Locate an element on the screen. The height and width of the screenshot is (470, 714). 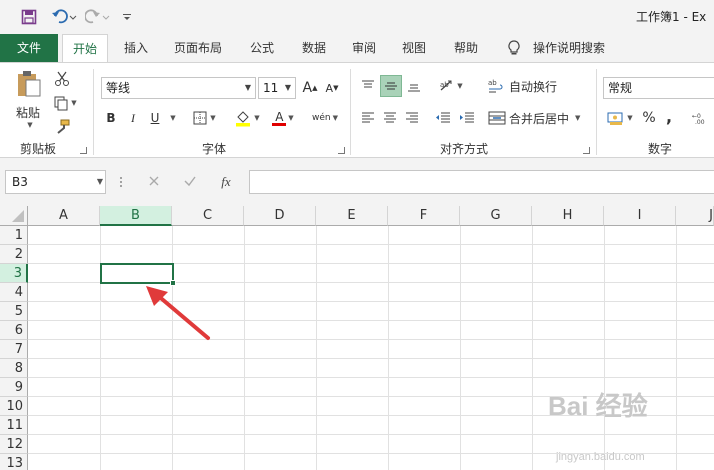
row-header: 9 is located at coordinates (14, 387).